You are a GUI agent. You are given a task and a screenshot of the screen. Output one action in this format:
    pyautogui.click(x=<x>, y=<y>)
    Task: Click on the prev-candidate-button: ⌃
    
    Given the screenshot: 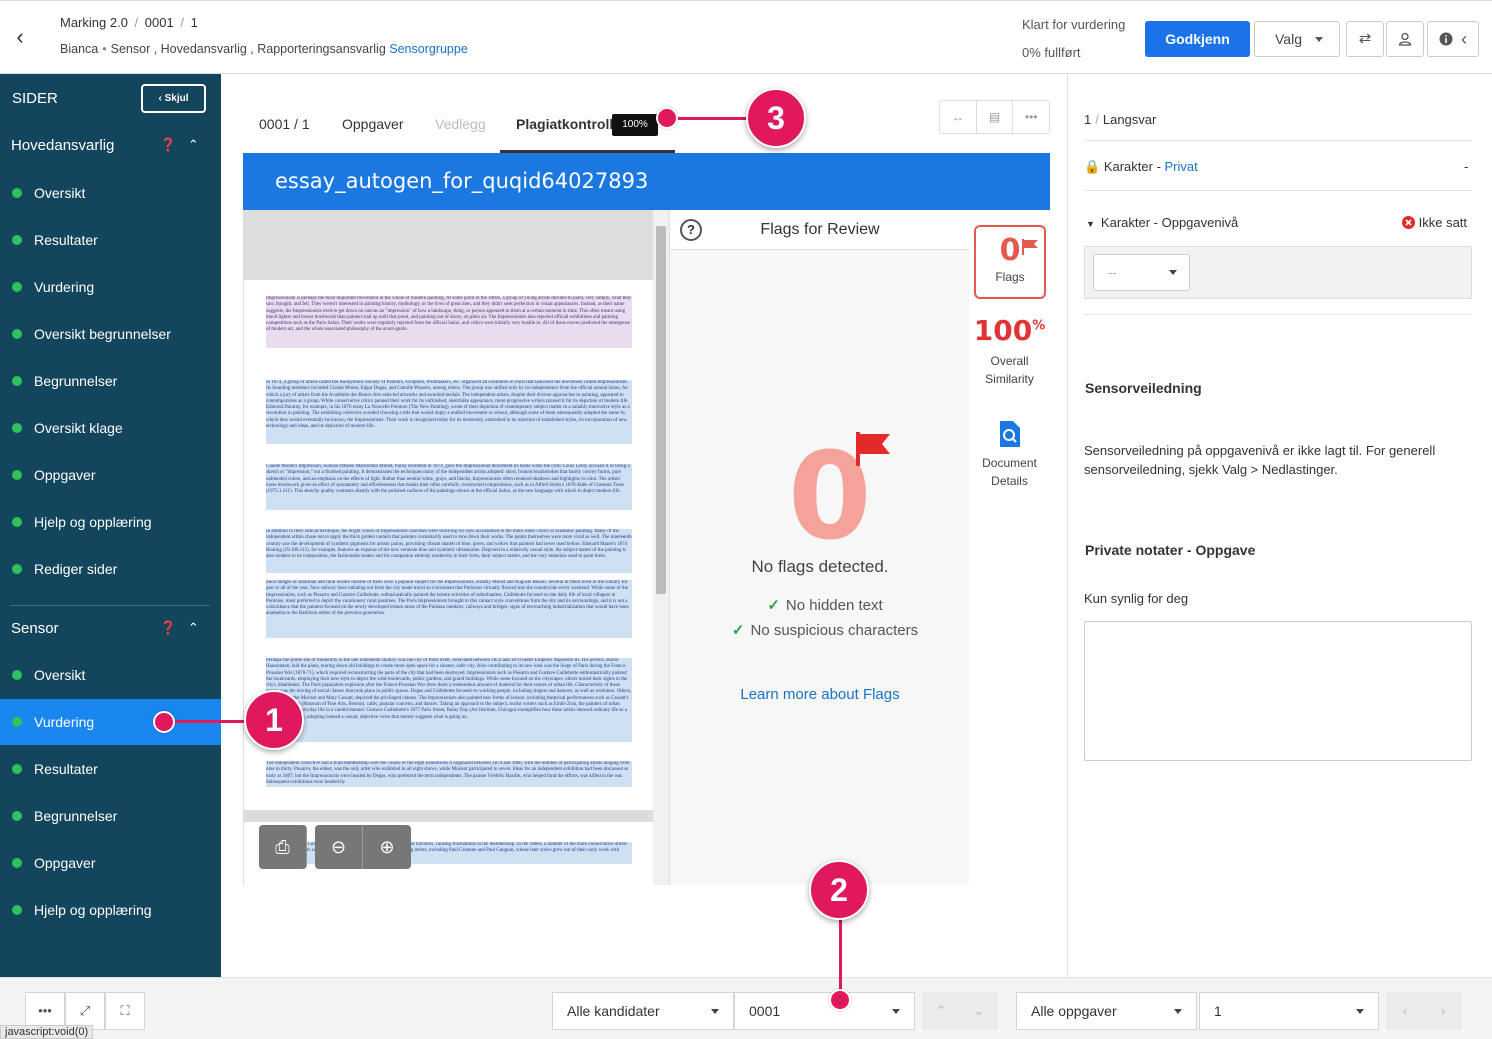 What is the action you would take?
    pyautogui.click(x=941, y=1011)
    